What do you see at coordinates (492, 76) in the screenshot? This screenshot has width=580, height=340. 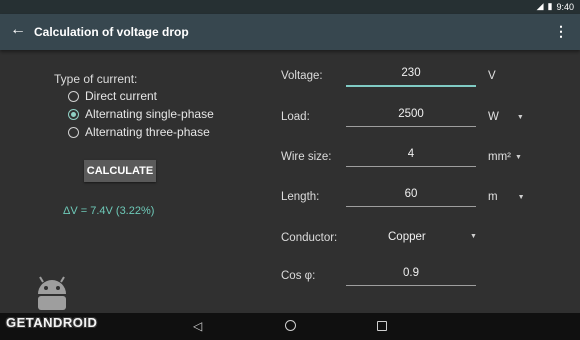 I see `voltage-unit: V` at bounding box center [492, 76].